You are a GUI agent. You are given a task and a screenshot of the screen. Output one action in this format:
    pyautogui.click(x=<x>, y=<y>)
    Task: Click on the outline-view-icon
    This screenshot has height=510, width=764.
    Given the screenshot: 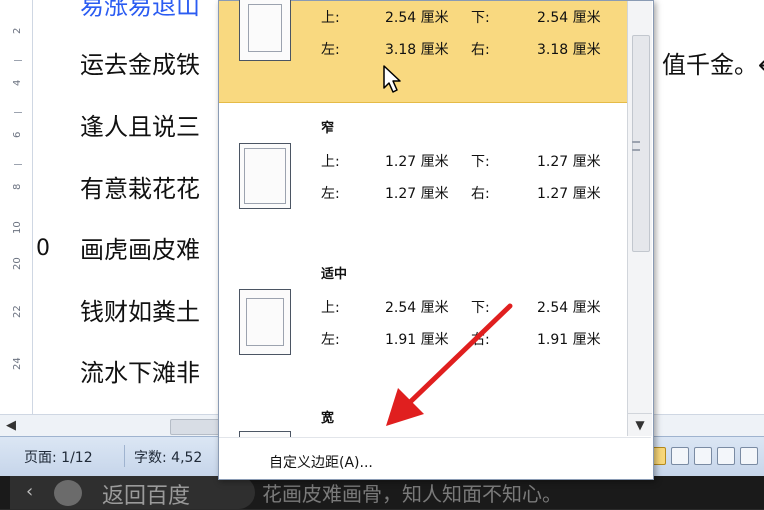 What is the action you would take?
    pyautogui.click(x=726, y=456)
    